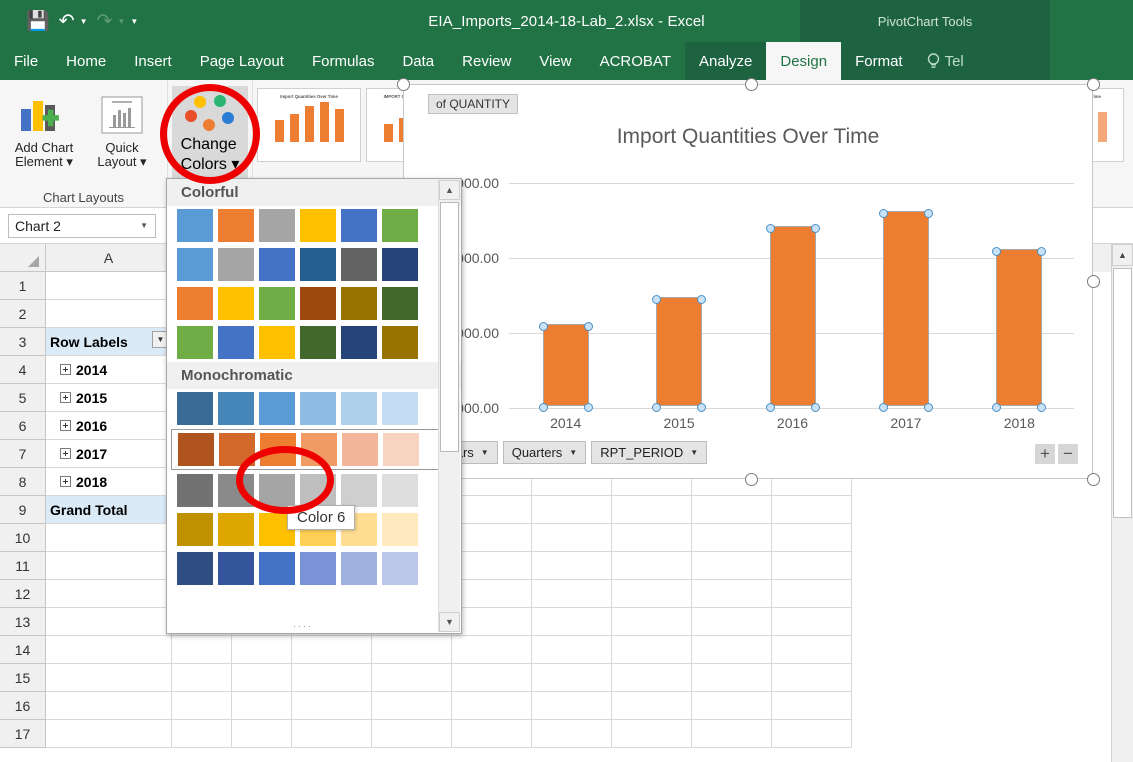 This screenshot has width=1133, height=762. I want to click on tab-review: Review, so click(486, 61).